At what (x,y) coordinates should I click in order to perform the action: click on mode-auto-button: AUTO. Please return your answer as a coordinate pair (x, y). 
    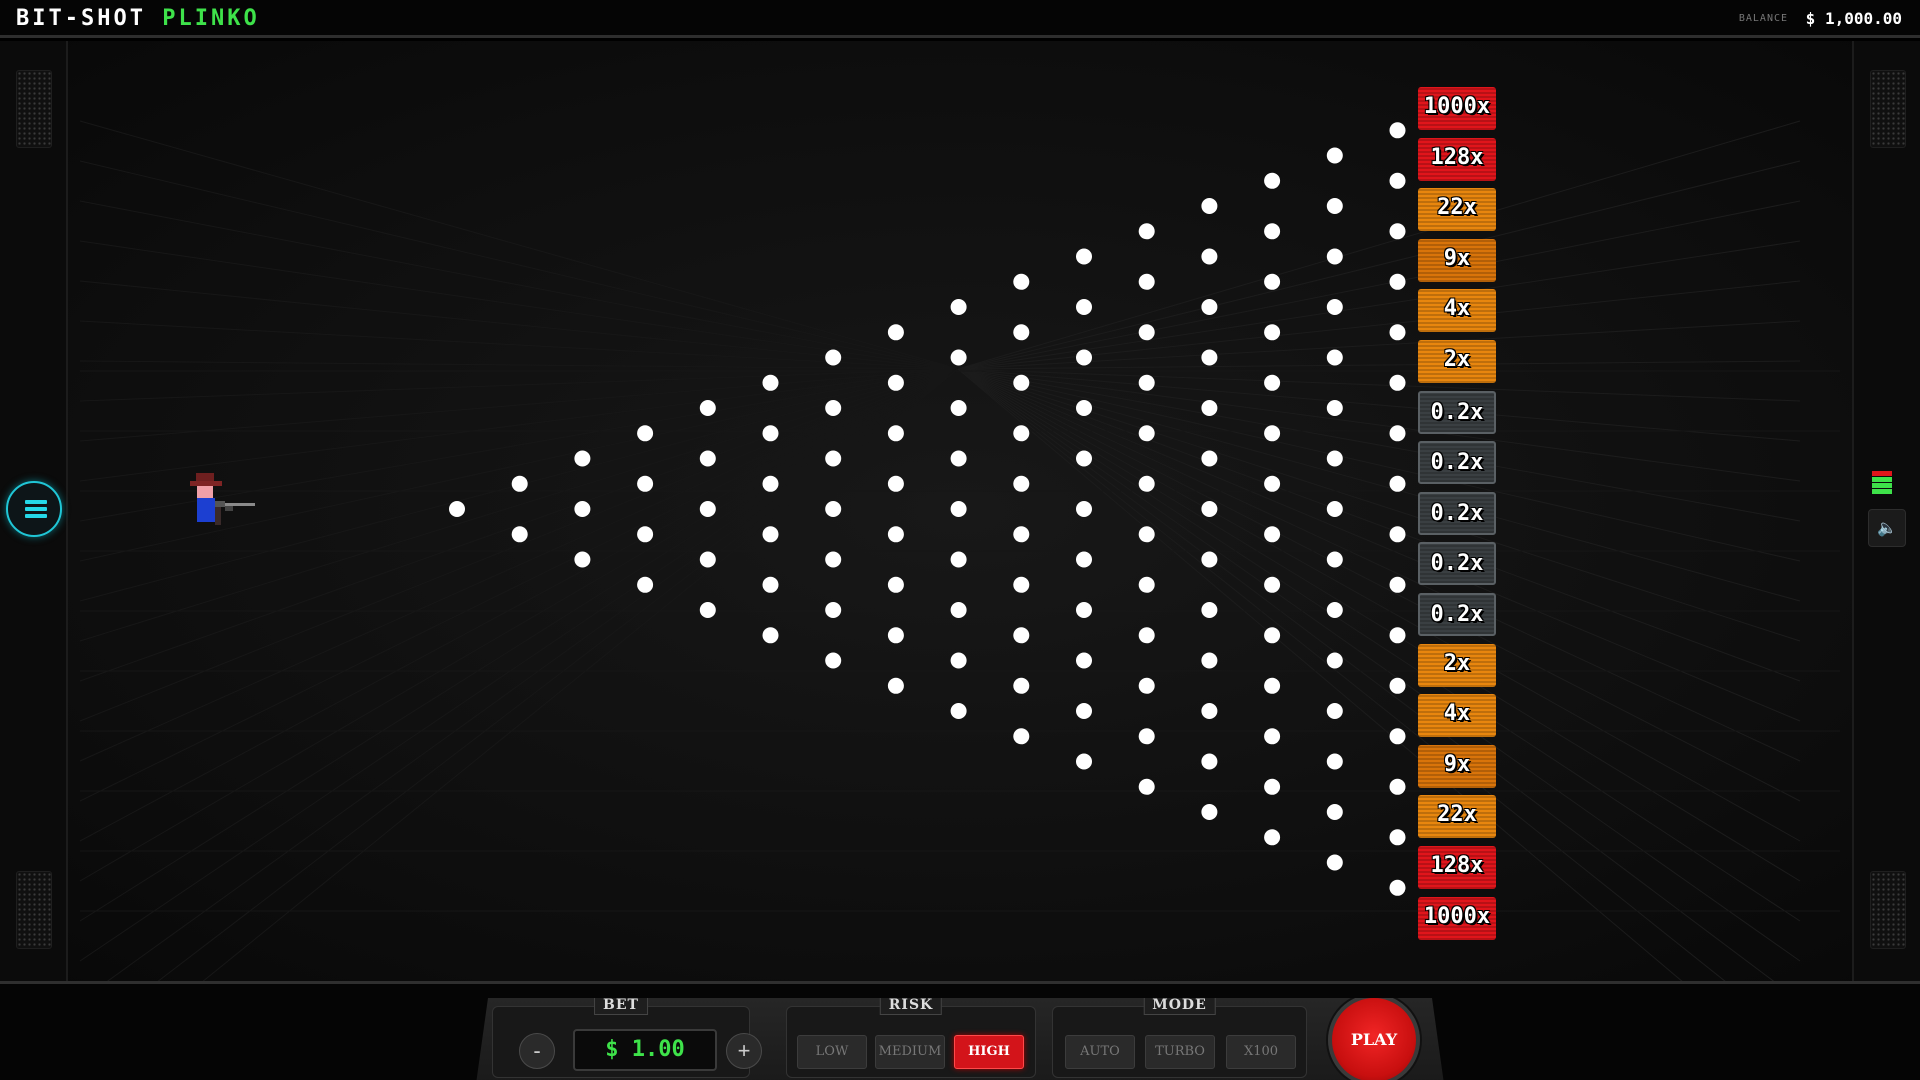
    Looking at the image, I should click on (1100, 1052).